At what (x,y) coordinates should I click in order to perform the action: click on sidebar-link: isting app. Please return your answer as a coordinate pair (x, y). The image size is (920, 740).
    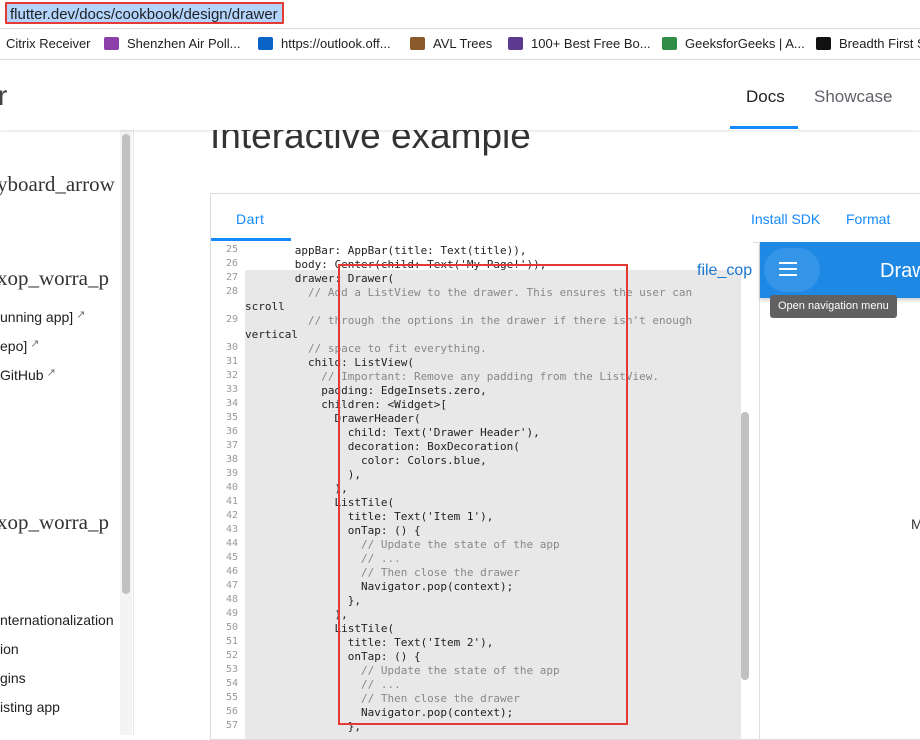
    Looking at the image, I should click on (30, 707).